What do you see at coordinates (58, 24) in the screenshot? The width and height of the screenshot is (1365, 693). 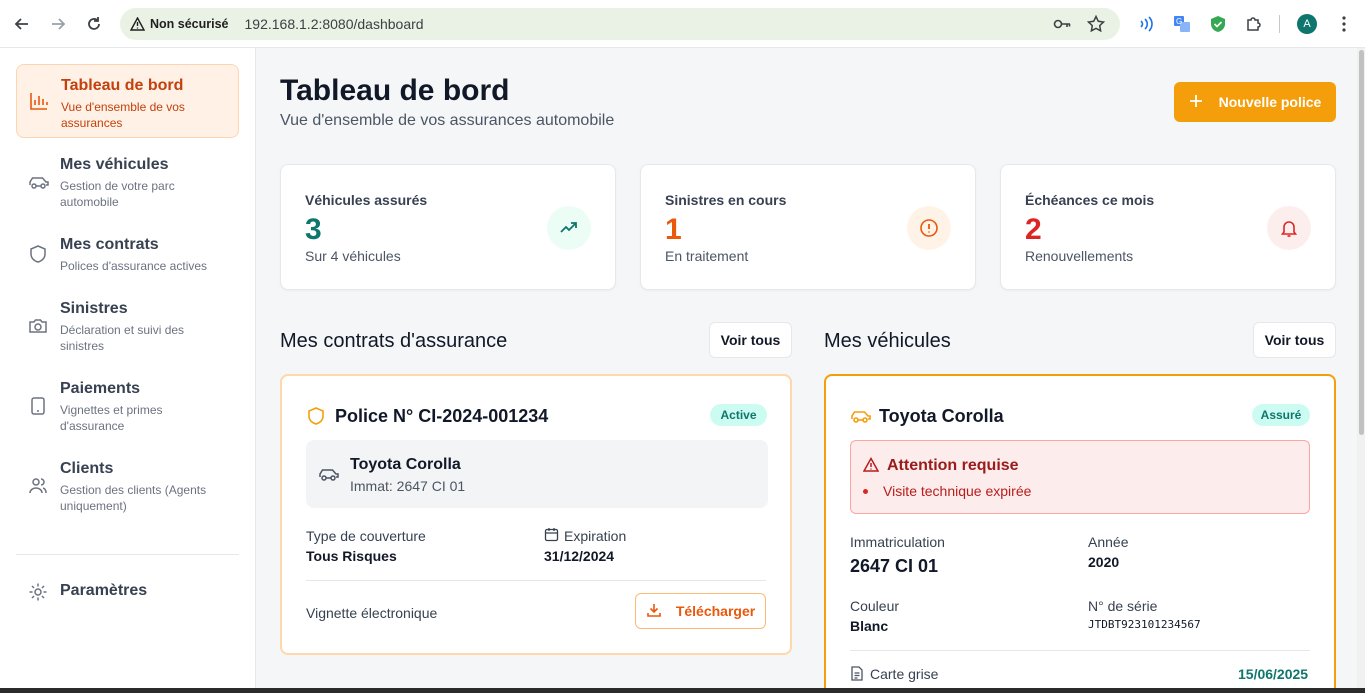 I see `forward-icon` at bounding box center [58, 24].